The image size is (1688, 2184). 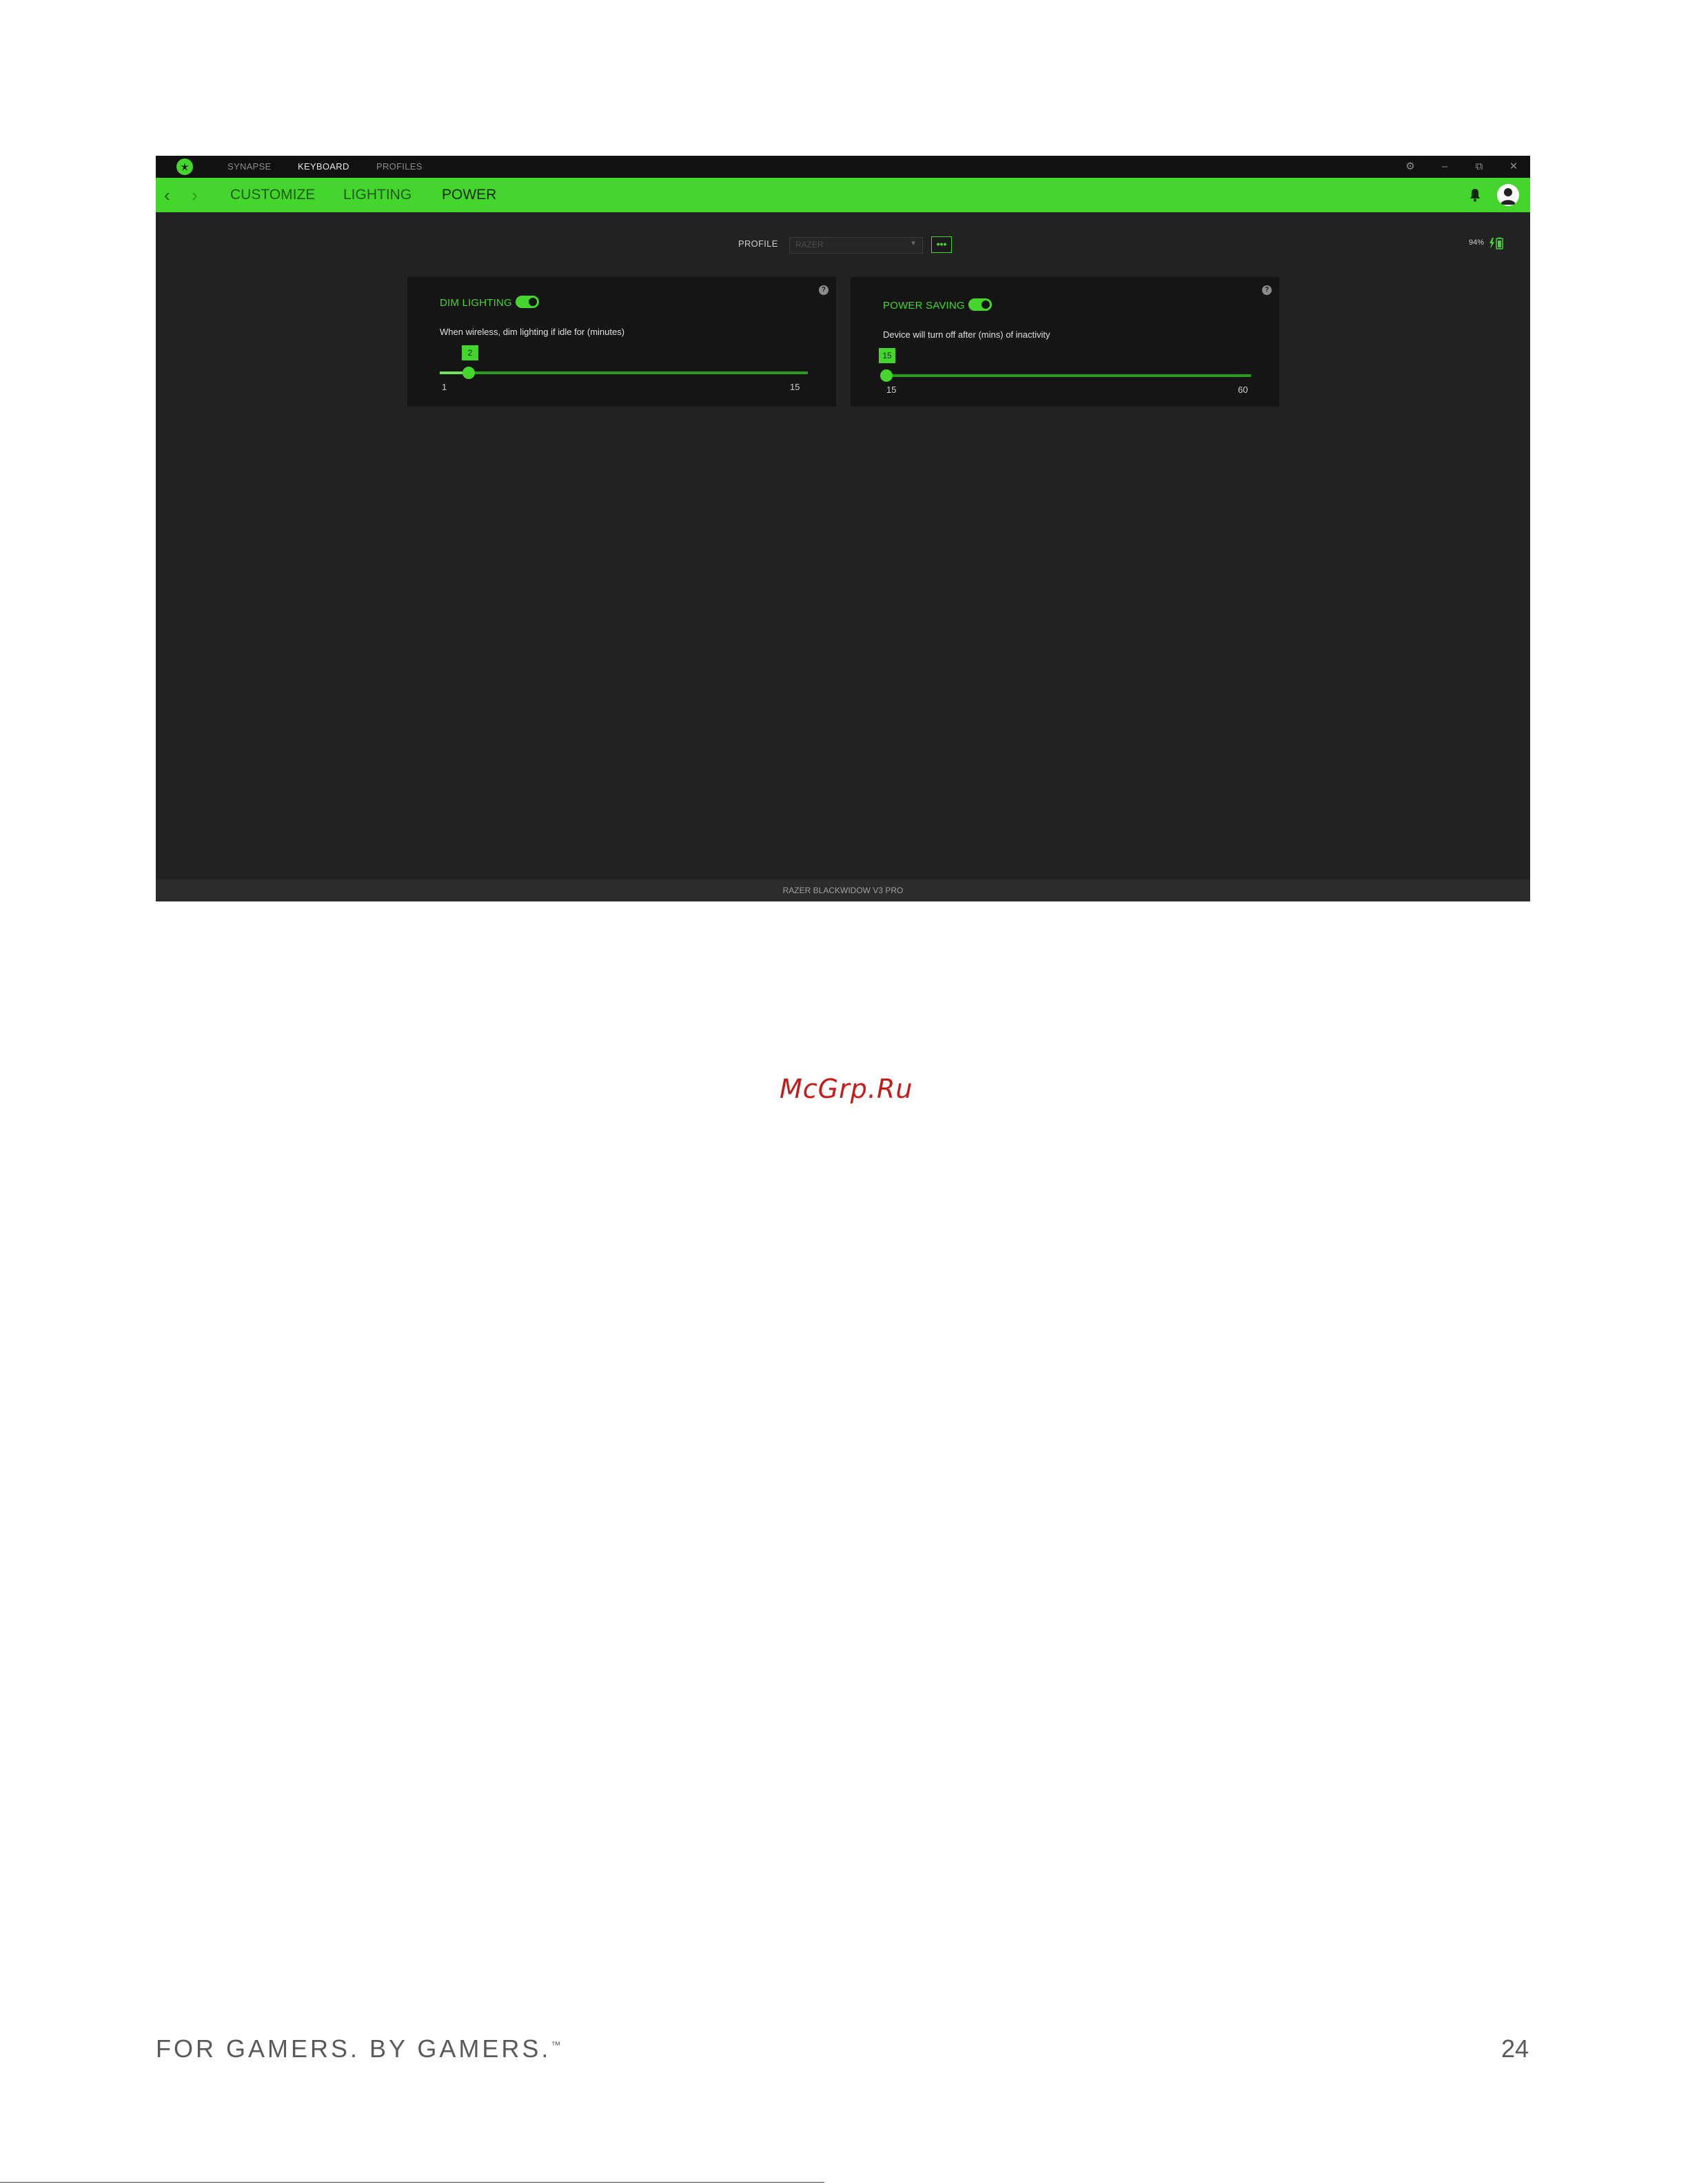 I want to click on dim-lighting-toggle, so click(x=527, y=302).